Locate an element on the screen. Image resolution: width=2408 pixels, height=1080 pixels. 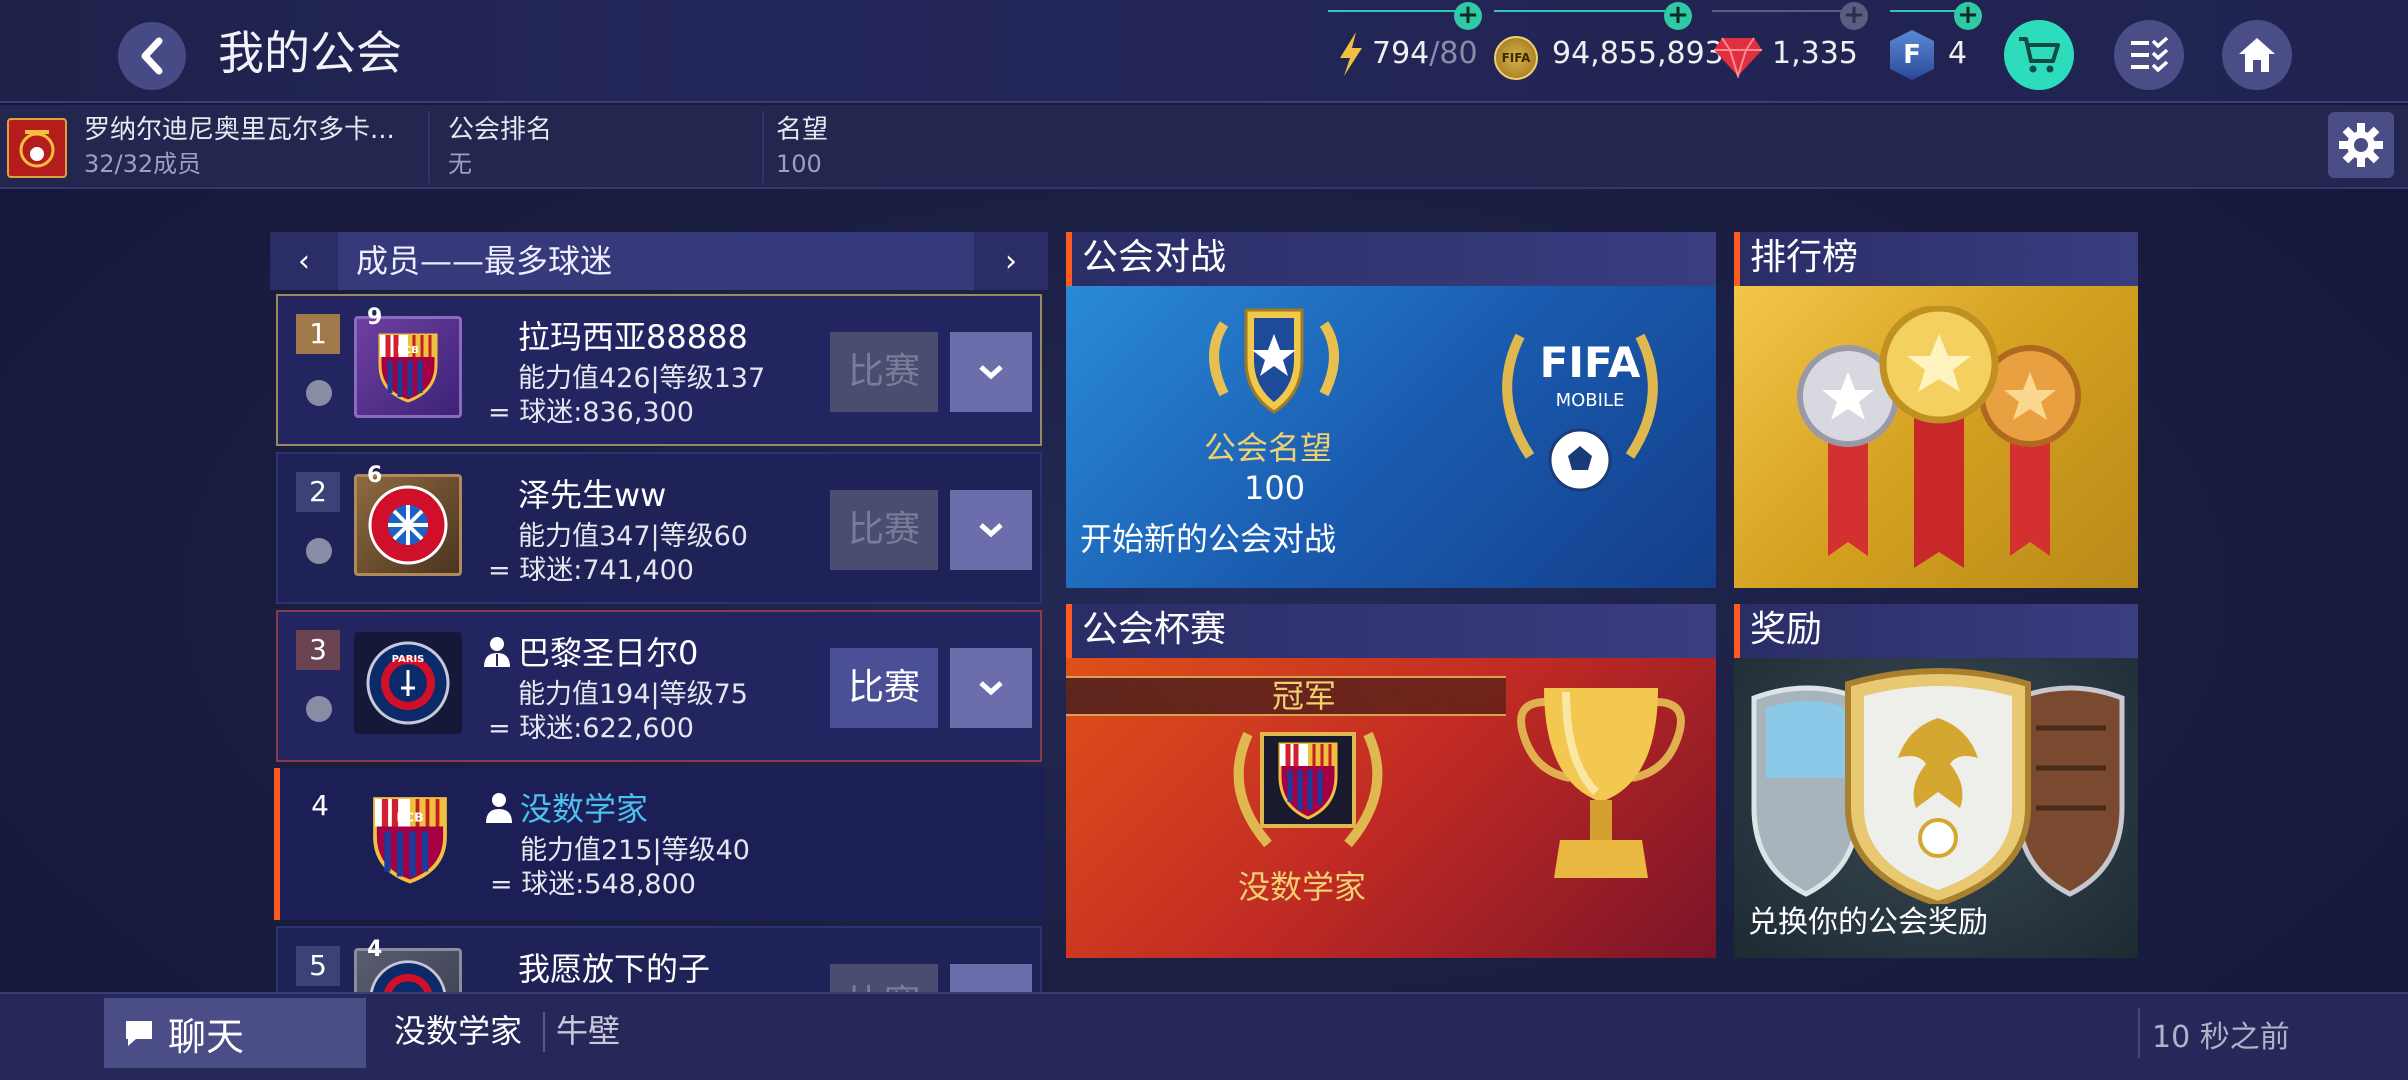
home-icon is located at coordinates (2257, 55).